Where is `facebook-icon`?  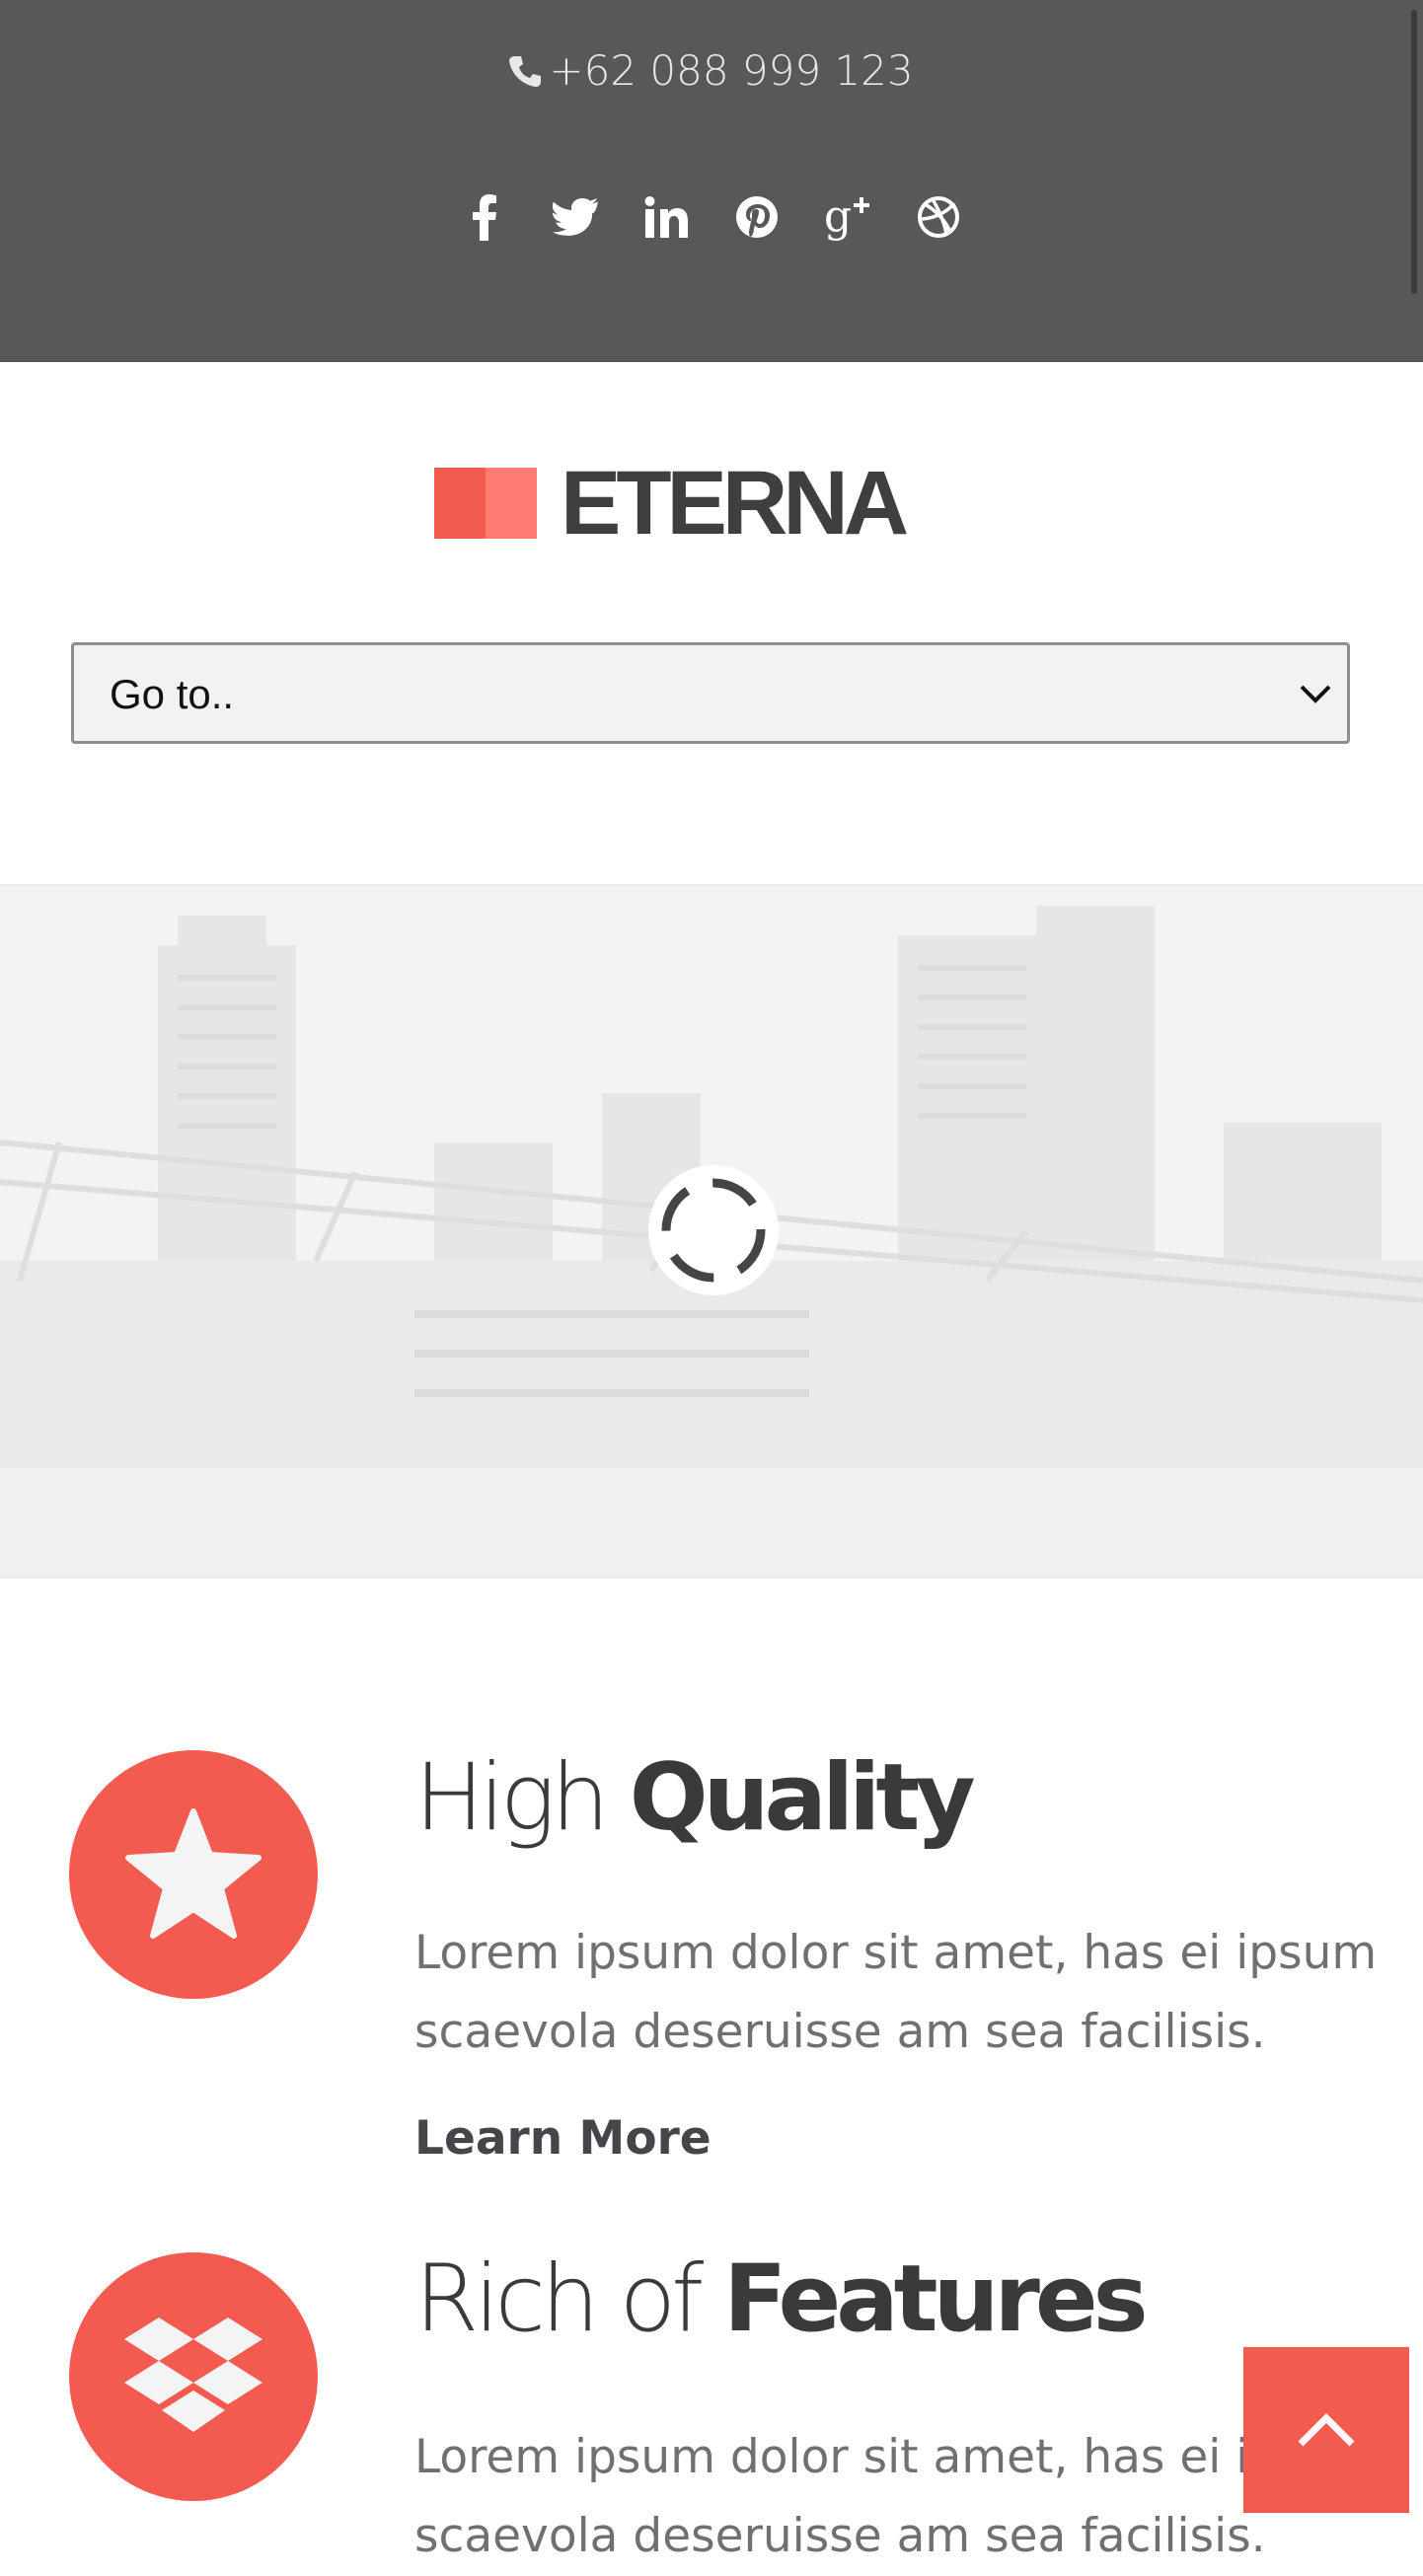
facebook-icon is located at coordinates (484, 217).